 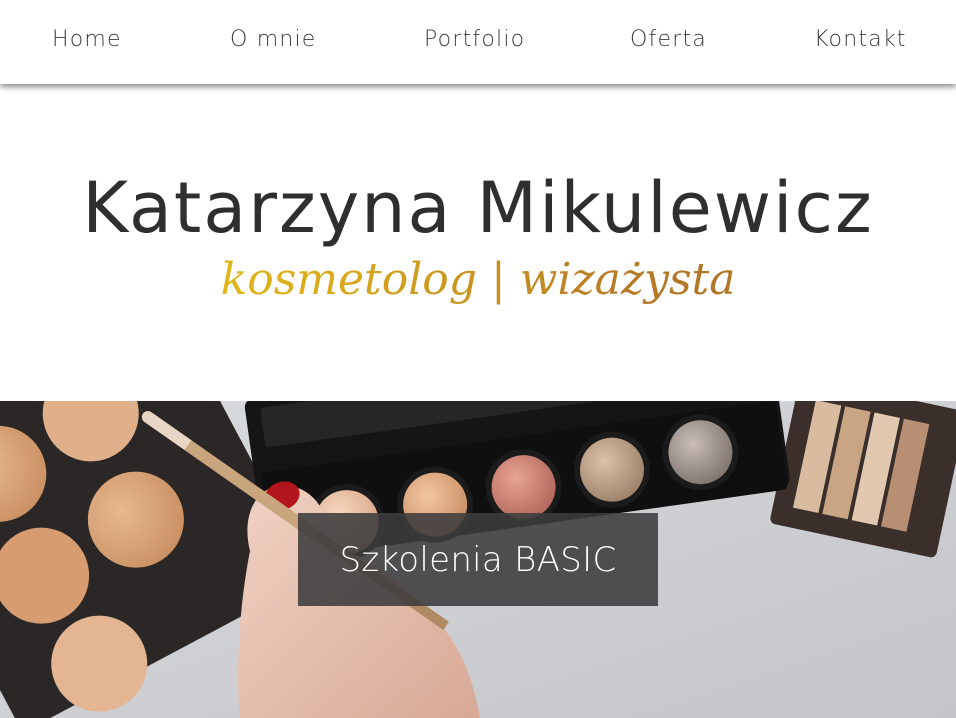 I want to click on nav-item-portfolio: Portfolio, so click(x=474, y=40).